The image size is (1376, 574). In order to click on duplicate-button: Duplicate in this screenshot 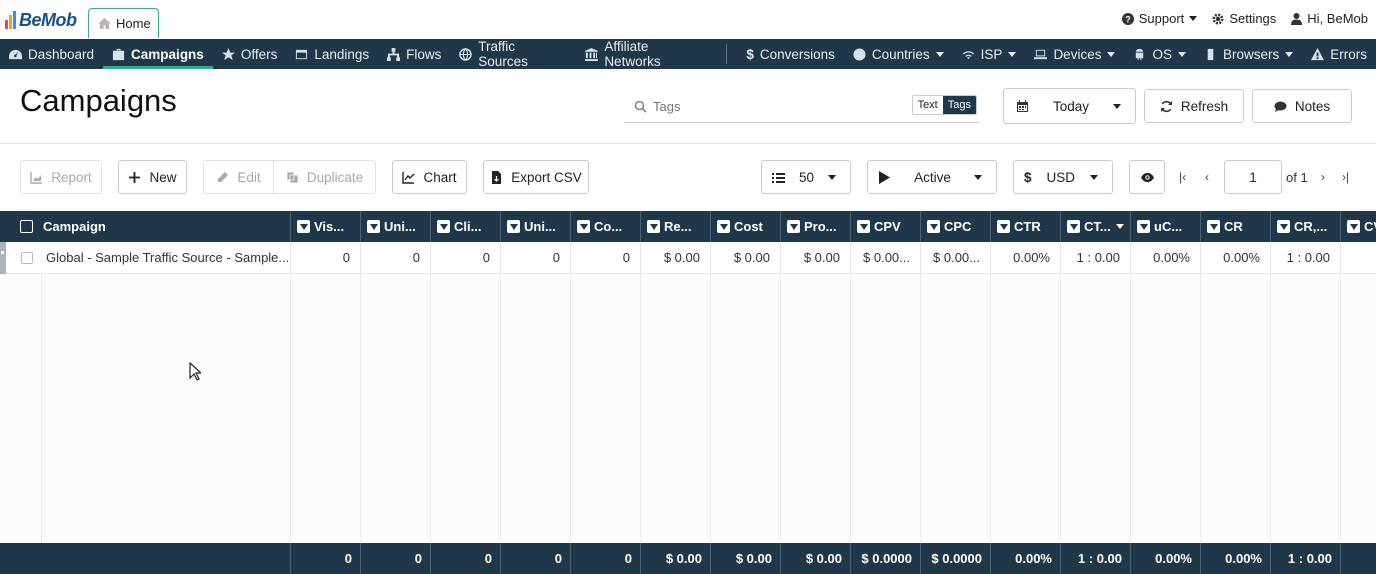, I will do `click(324, 177)`.